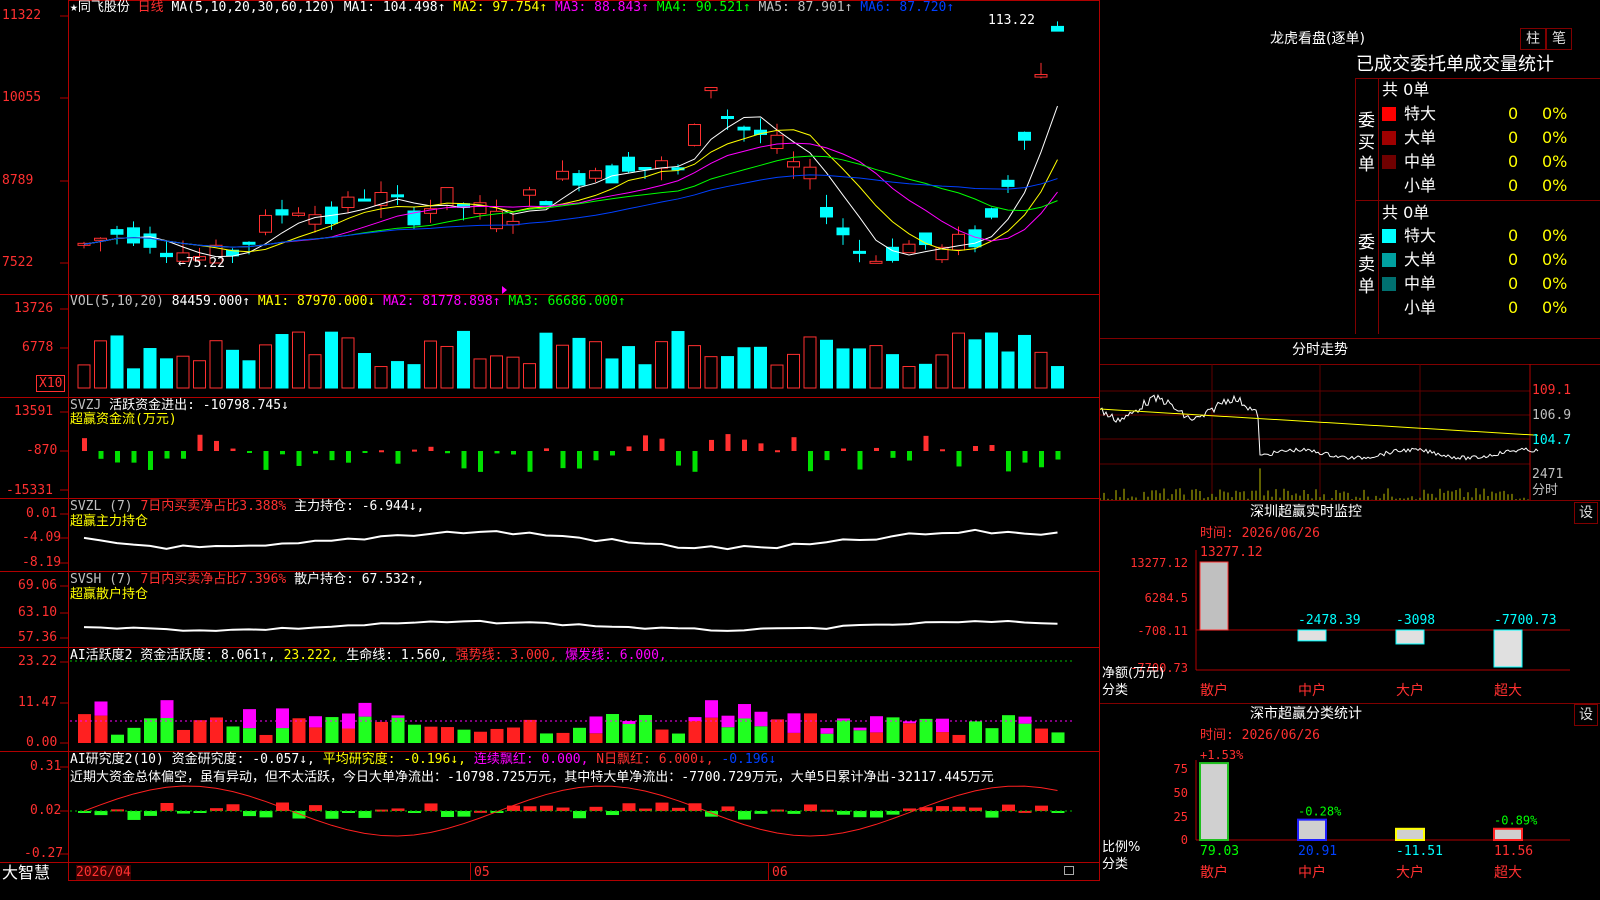 The width and height of the screenshot is (1600, 900). I want to click on capital-flow-bars, so click(571, 453).